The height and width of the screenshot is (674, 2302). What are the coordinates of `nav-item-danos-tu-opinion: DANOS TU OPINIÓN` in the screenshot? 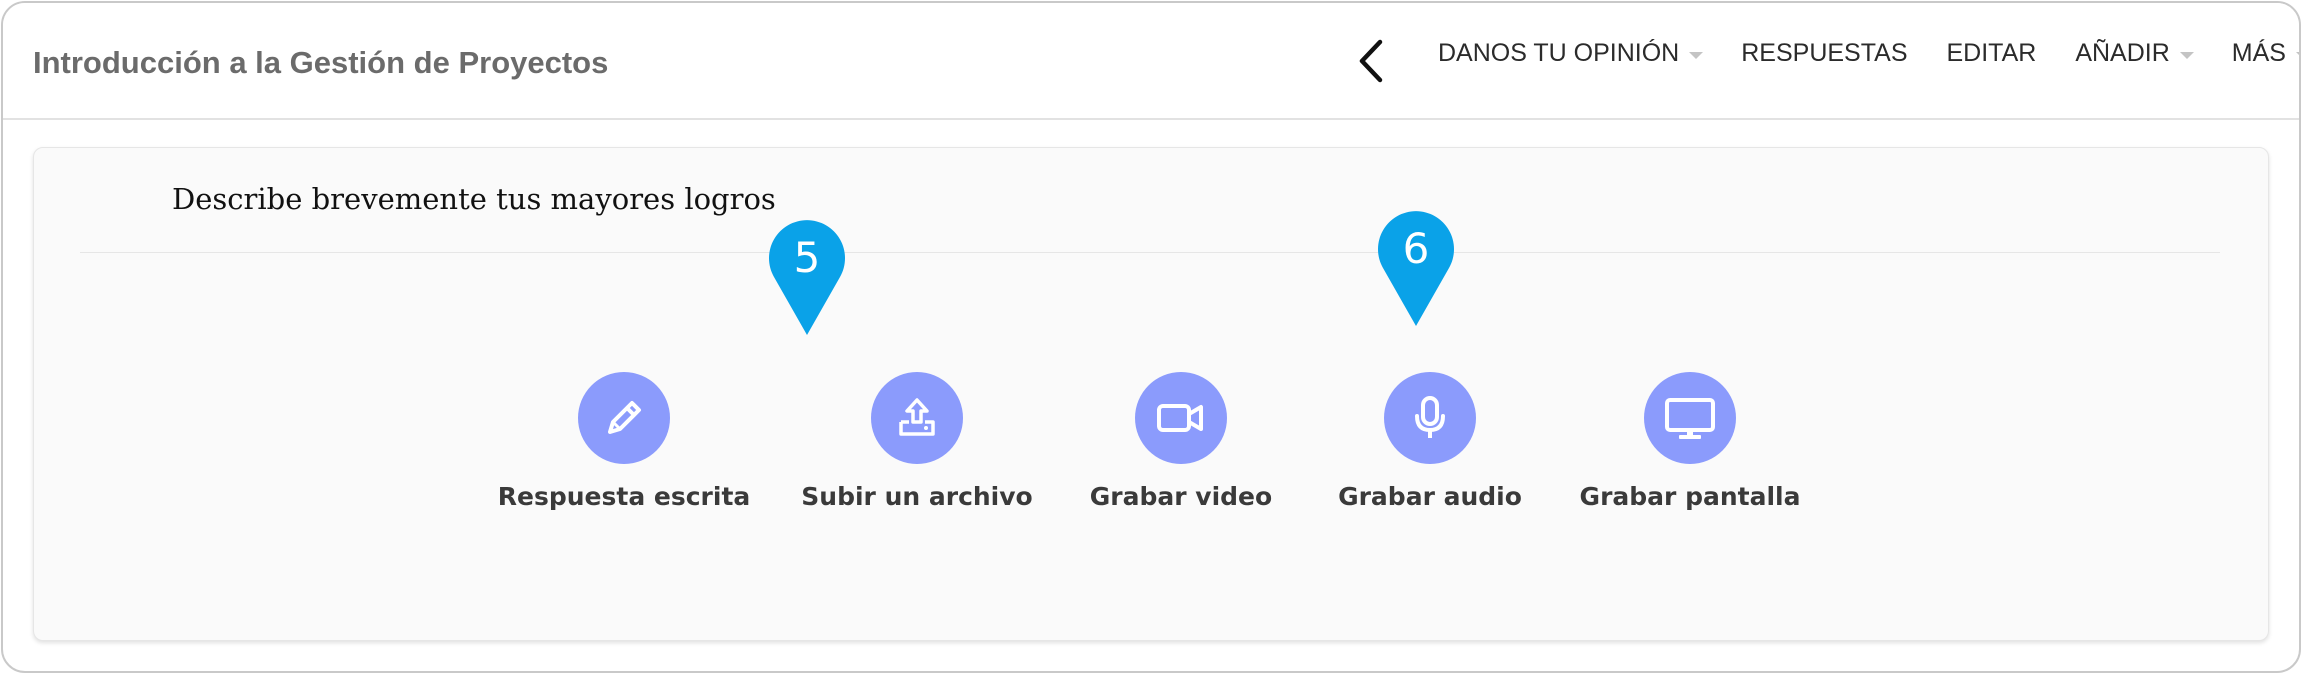 It's located at (1571, 53).